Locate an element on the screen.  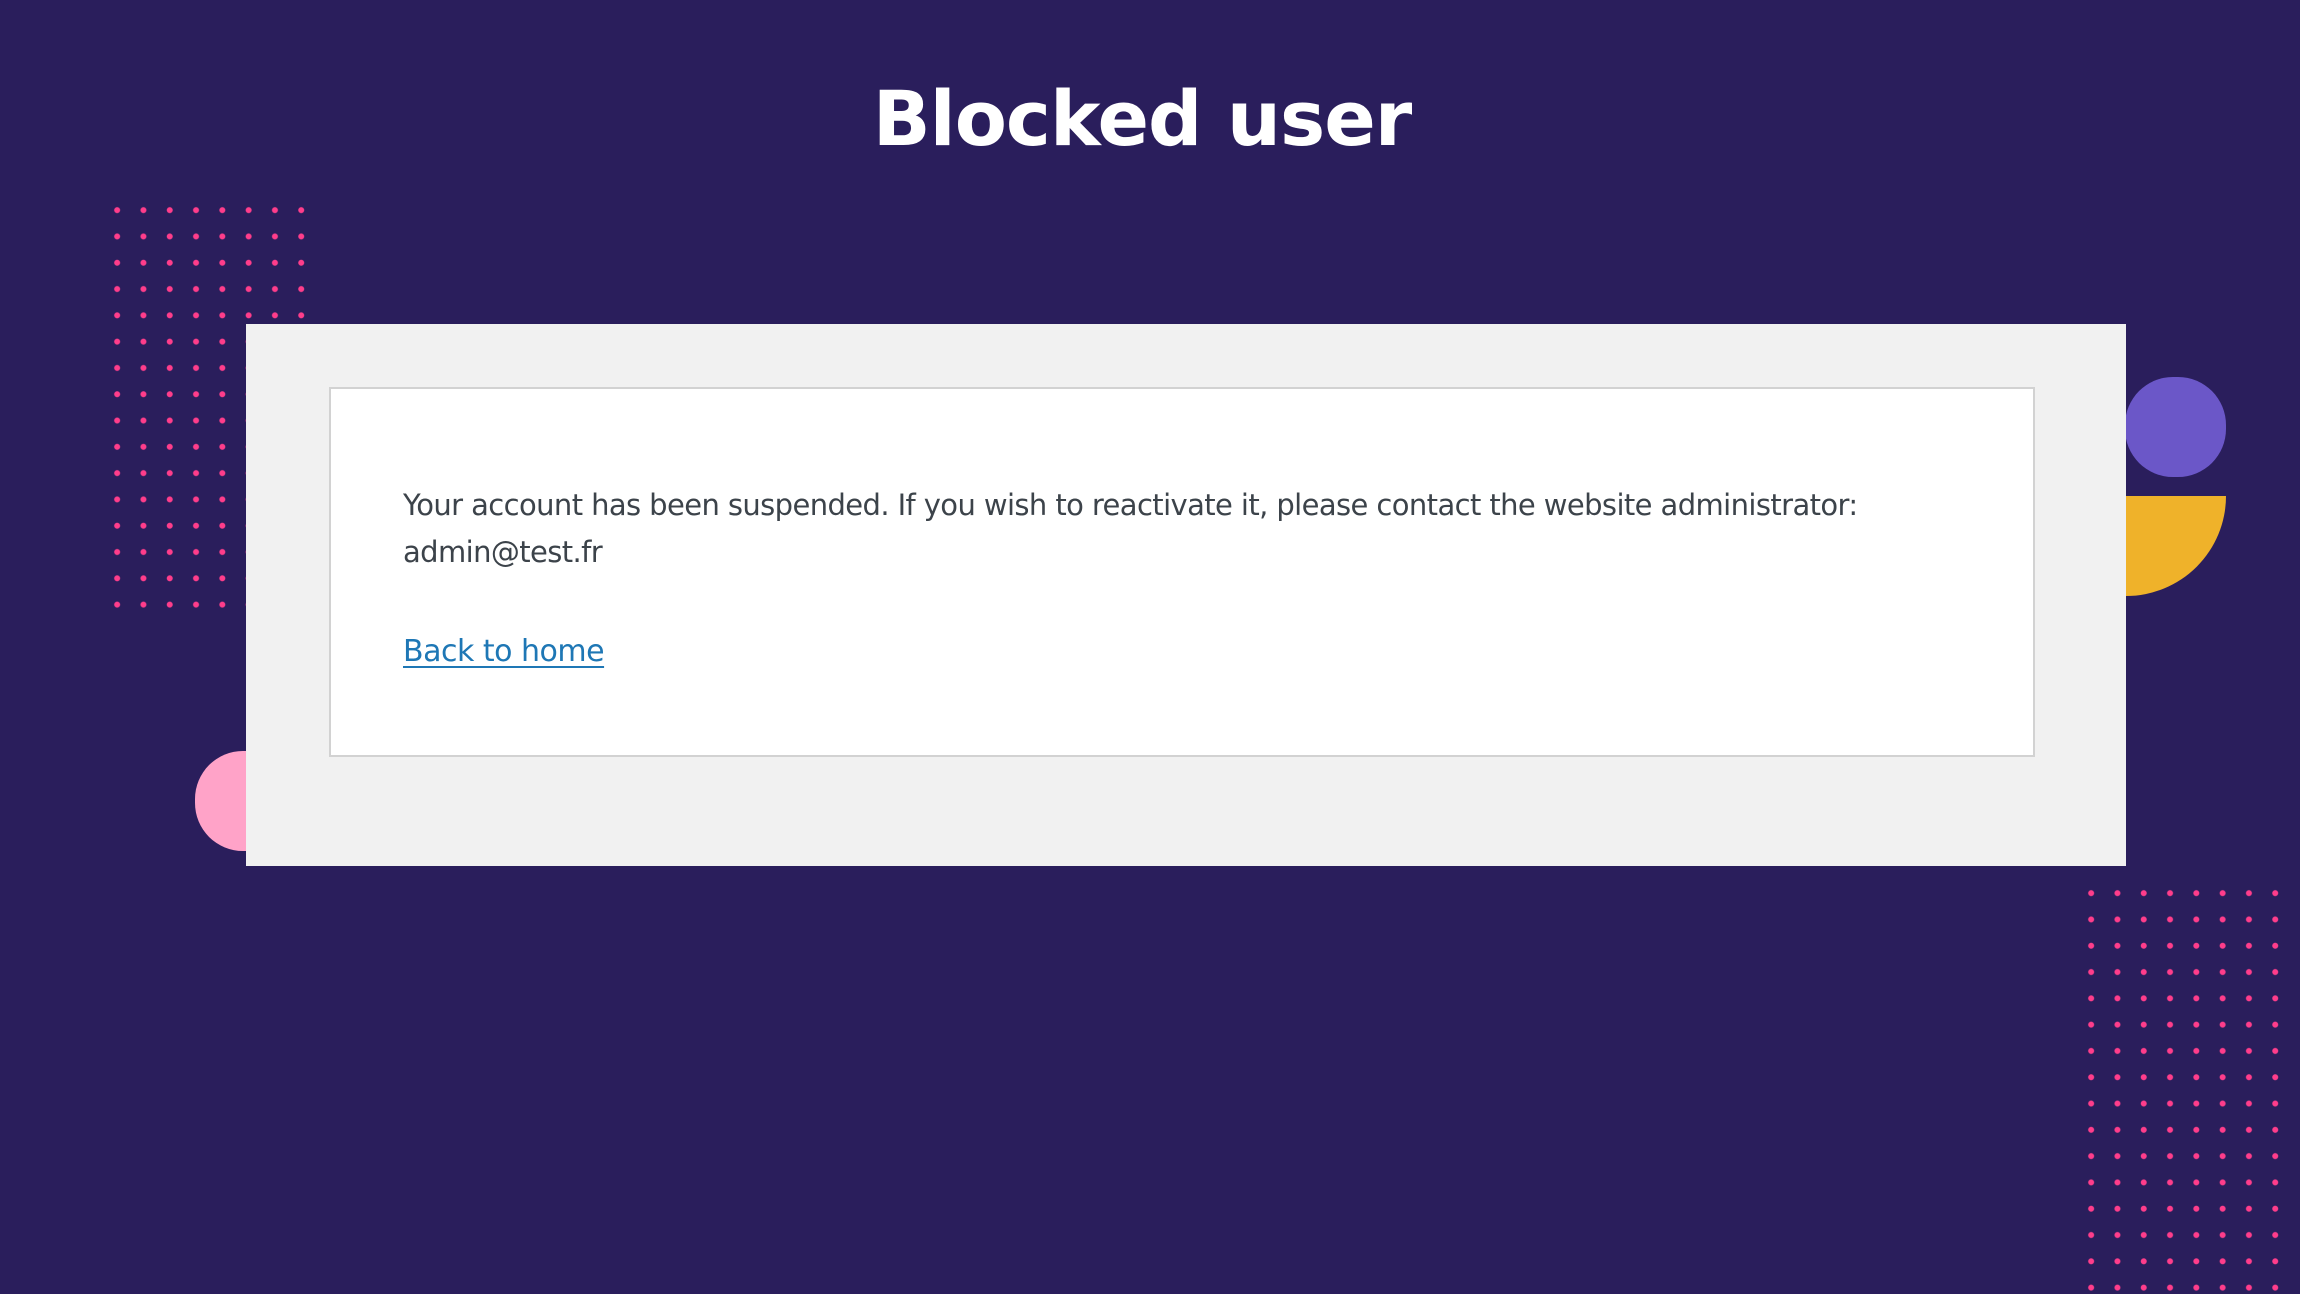
decorative-dot-pattern-right is located at coordinates (2183, 1087).